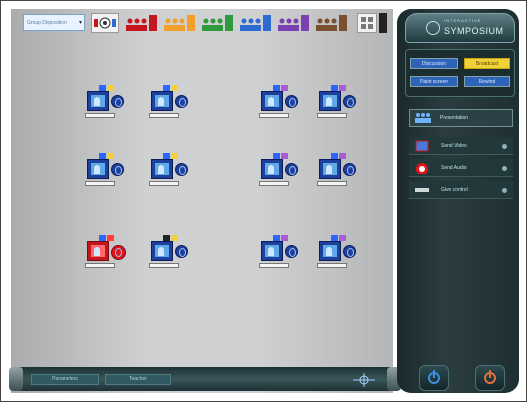 The image size is (527, 402). Describe the element at coordinates (16, 379) in the screenshot. I see `bottom-bar-left-cap` at that location.